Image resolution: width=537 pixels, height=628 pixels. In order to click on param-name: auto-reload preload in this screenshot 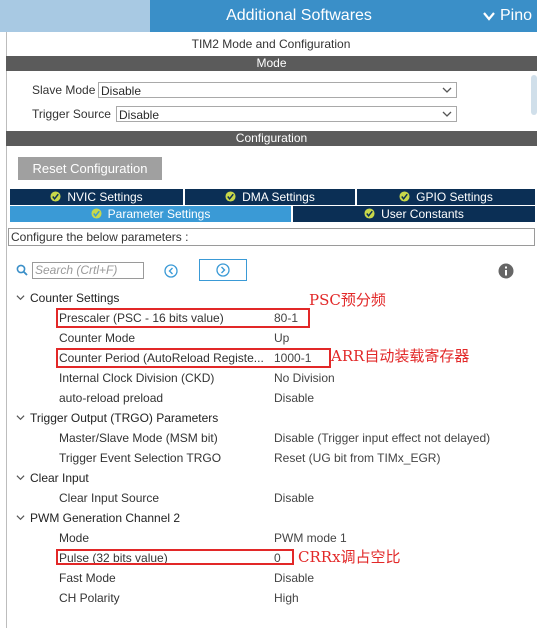, I will do `click(111, 398)`.